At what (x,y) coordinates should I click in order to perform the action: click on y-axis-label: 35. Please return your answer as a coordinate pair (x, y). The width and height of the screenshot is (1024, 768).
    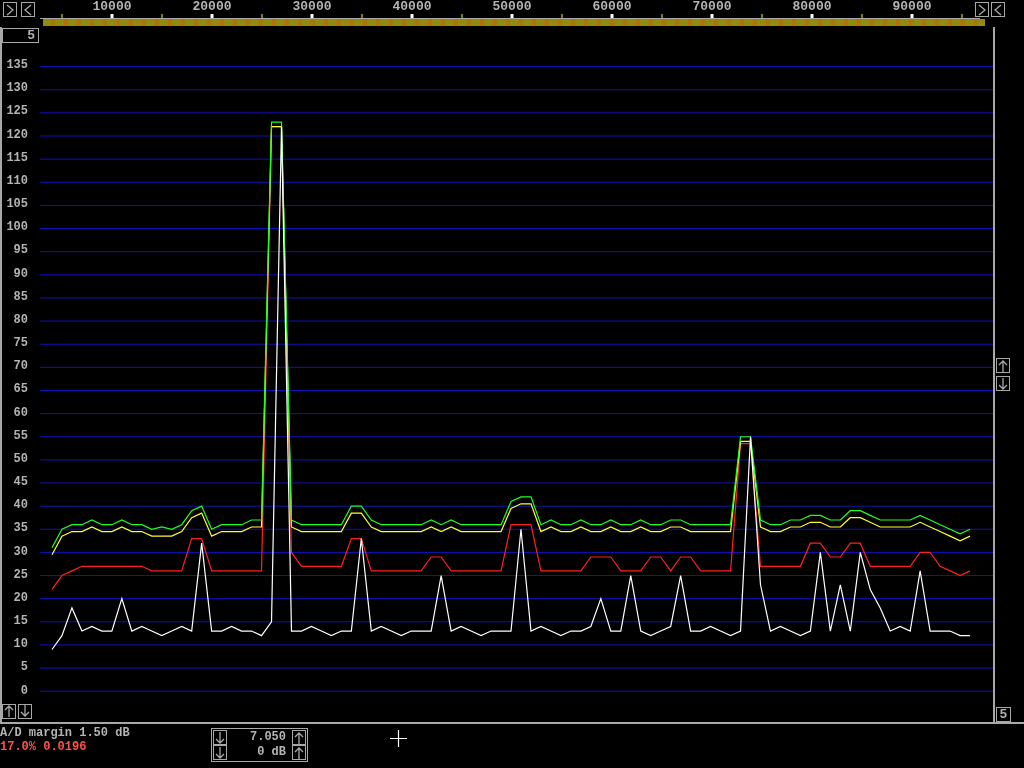
    Looking at the image, I should click on (20, 529).